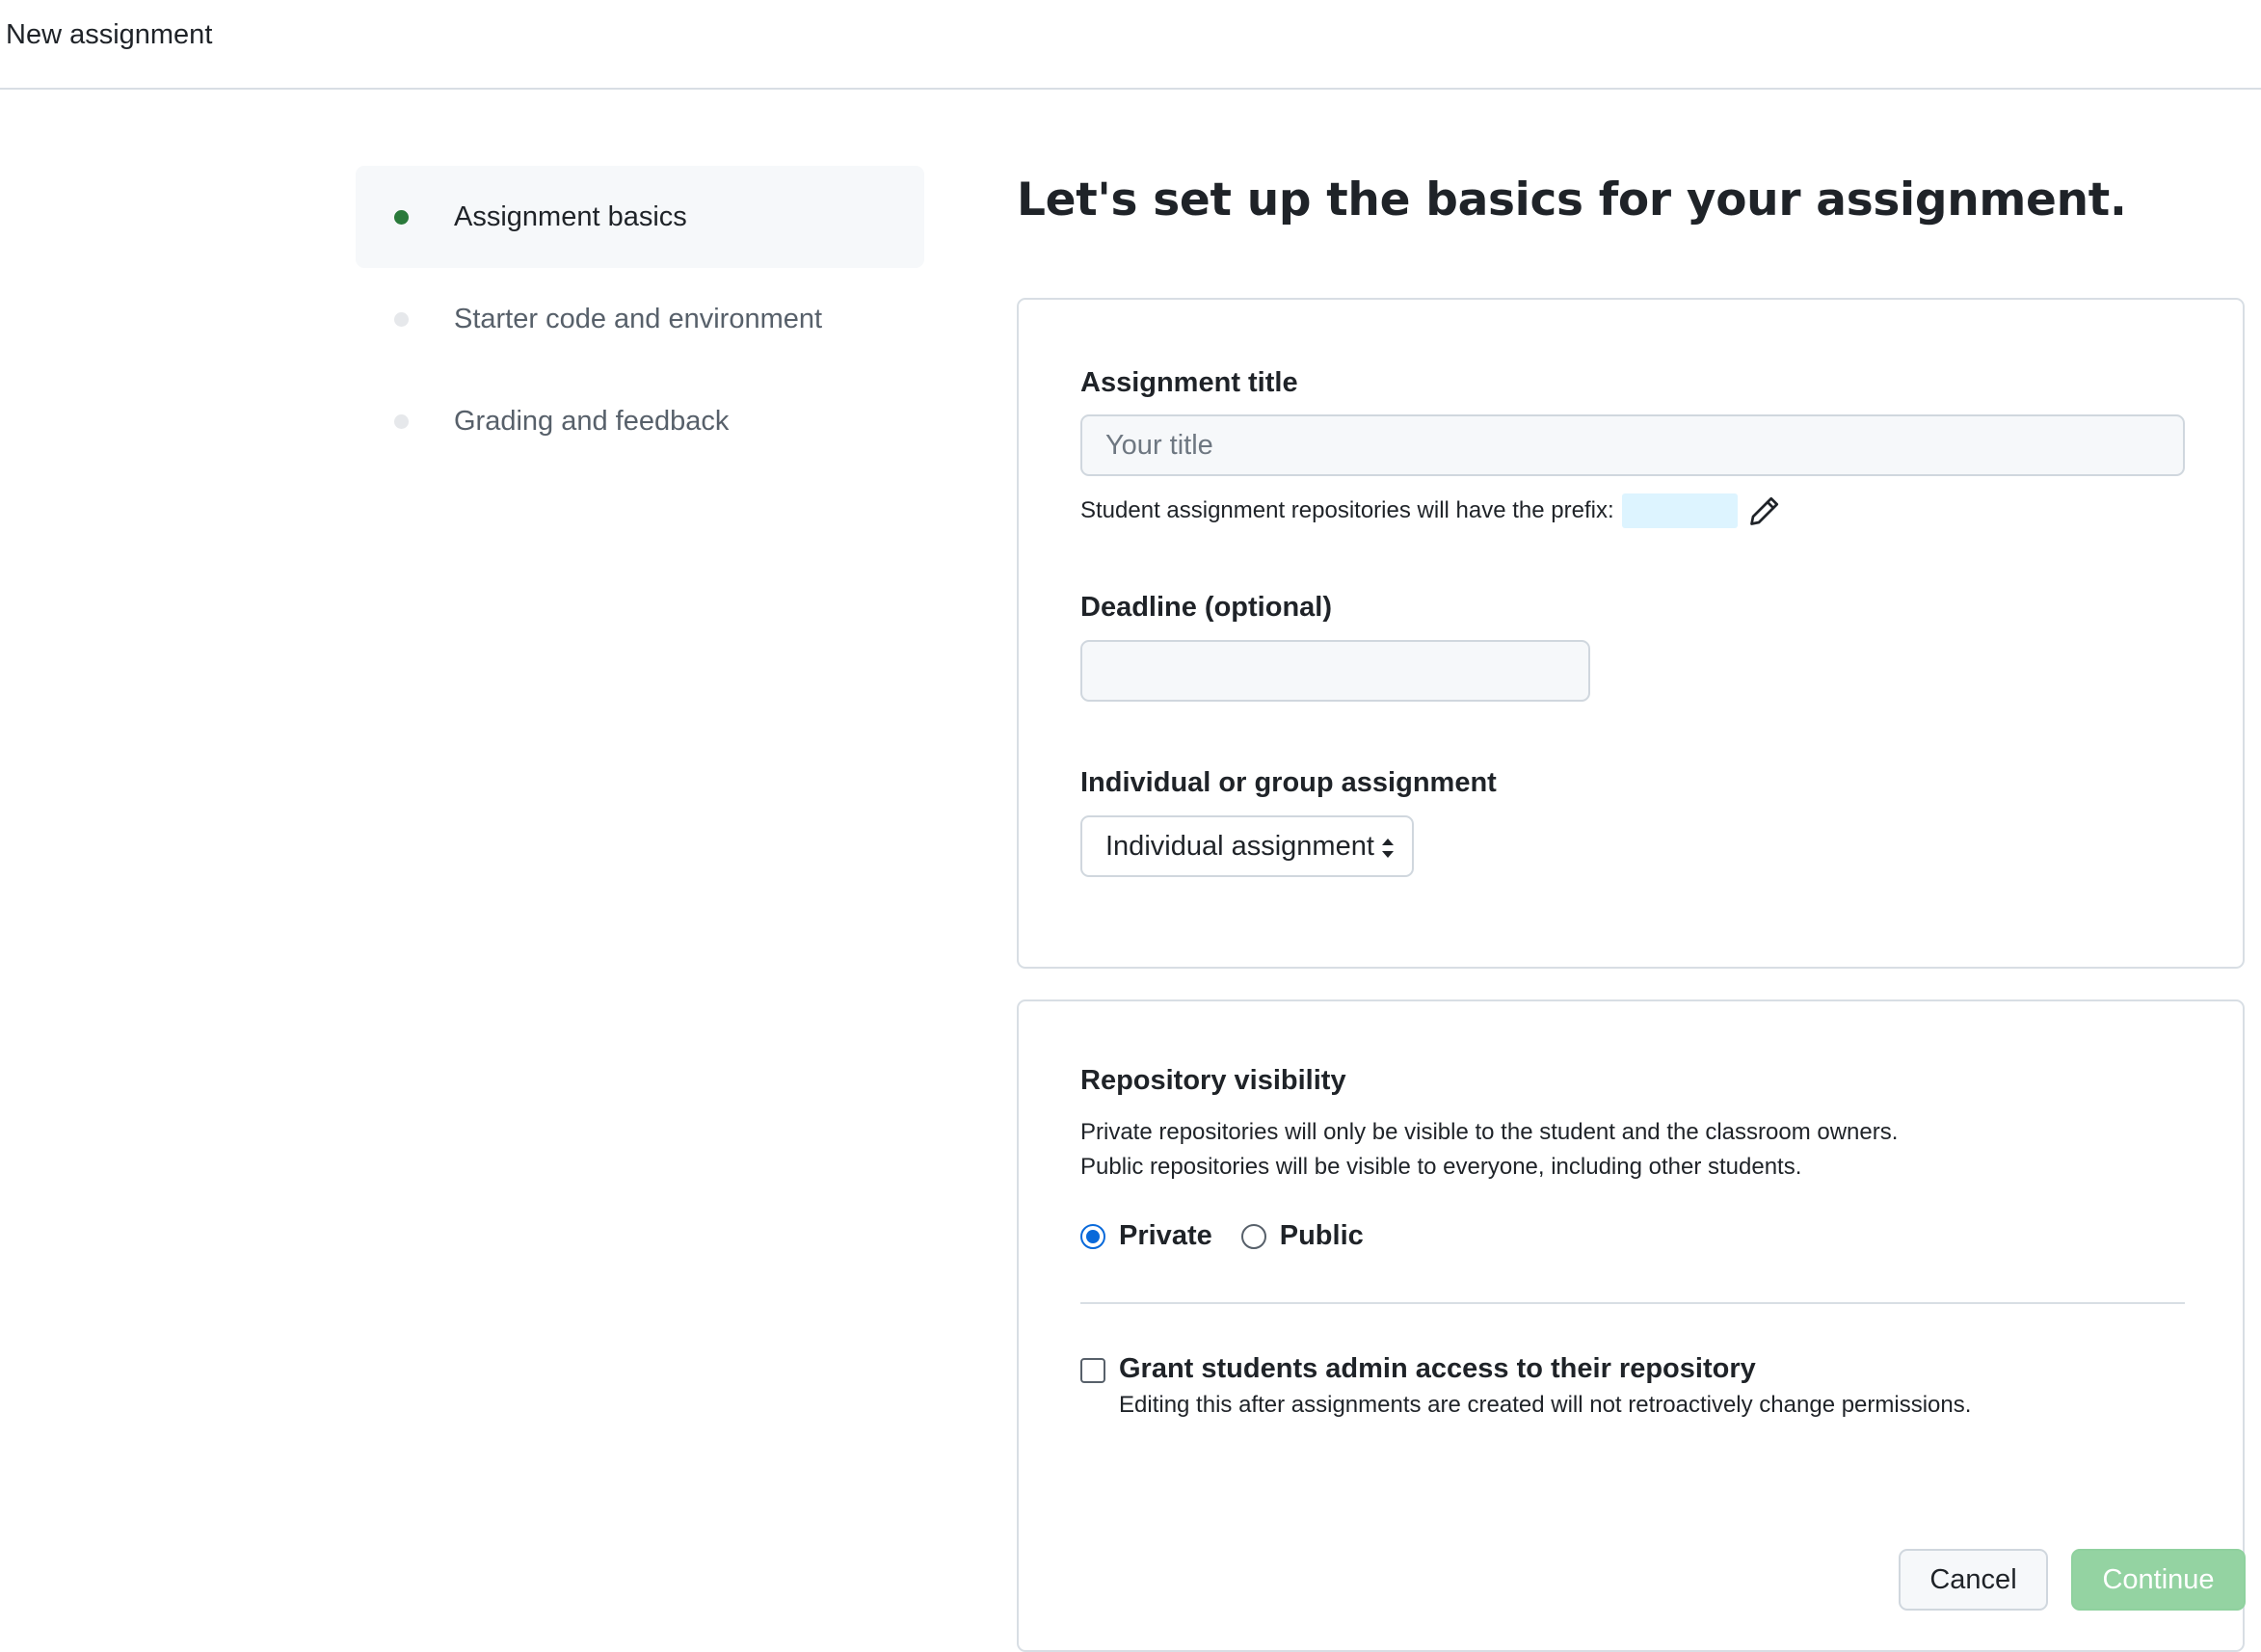 This screenshot has height=1652, width=2261. What do you see at coordinates (1236, 1236) in the screenshot?
I see `visibility-options: Private Public` at bounding box center [1236, 1236].